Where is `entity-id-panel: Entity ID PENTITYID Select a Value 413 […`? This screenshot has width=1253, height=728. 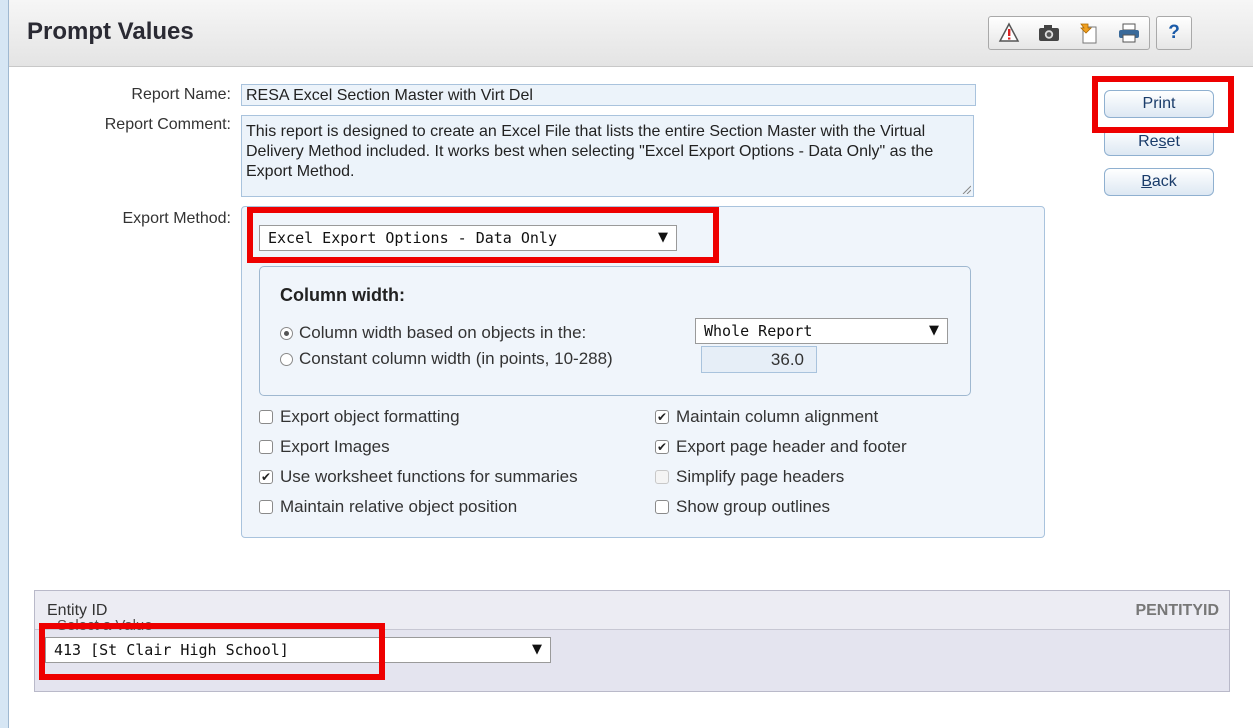
entity-id-panel: Entity ID PENTITYID Select a Value 413 [… is located at coordinates (632, 641).